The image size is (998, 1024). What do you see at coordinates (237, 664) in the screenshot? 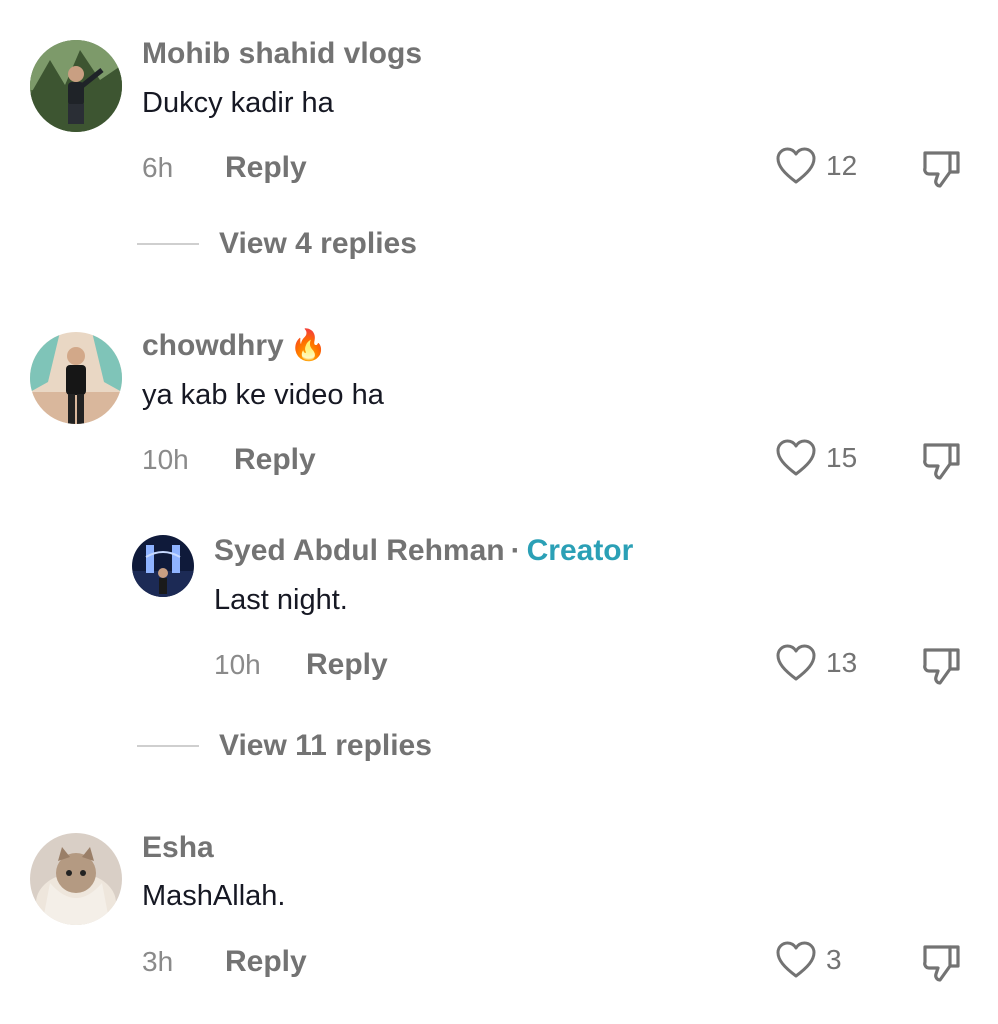
I see `reply-timestamp: 10h` at bounding box center [237, 664].